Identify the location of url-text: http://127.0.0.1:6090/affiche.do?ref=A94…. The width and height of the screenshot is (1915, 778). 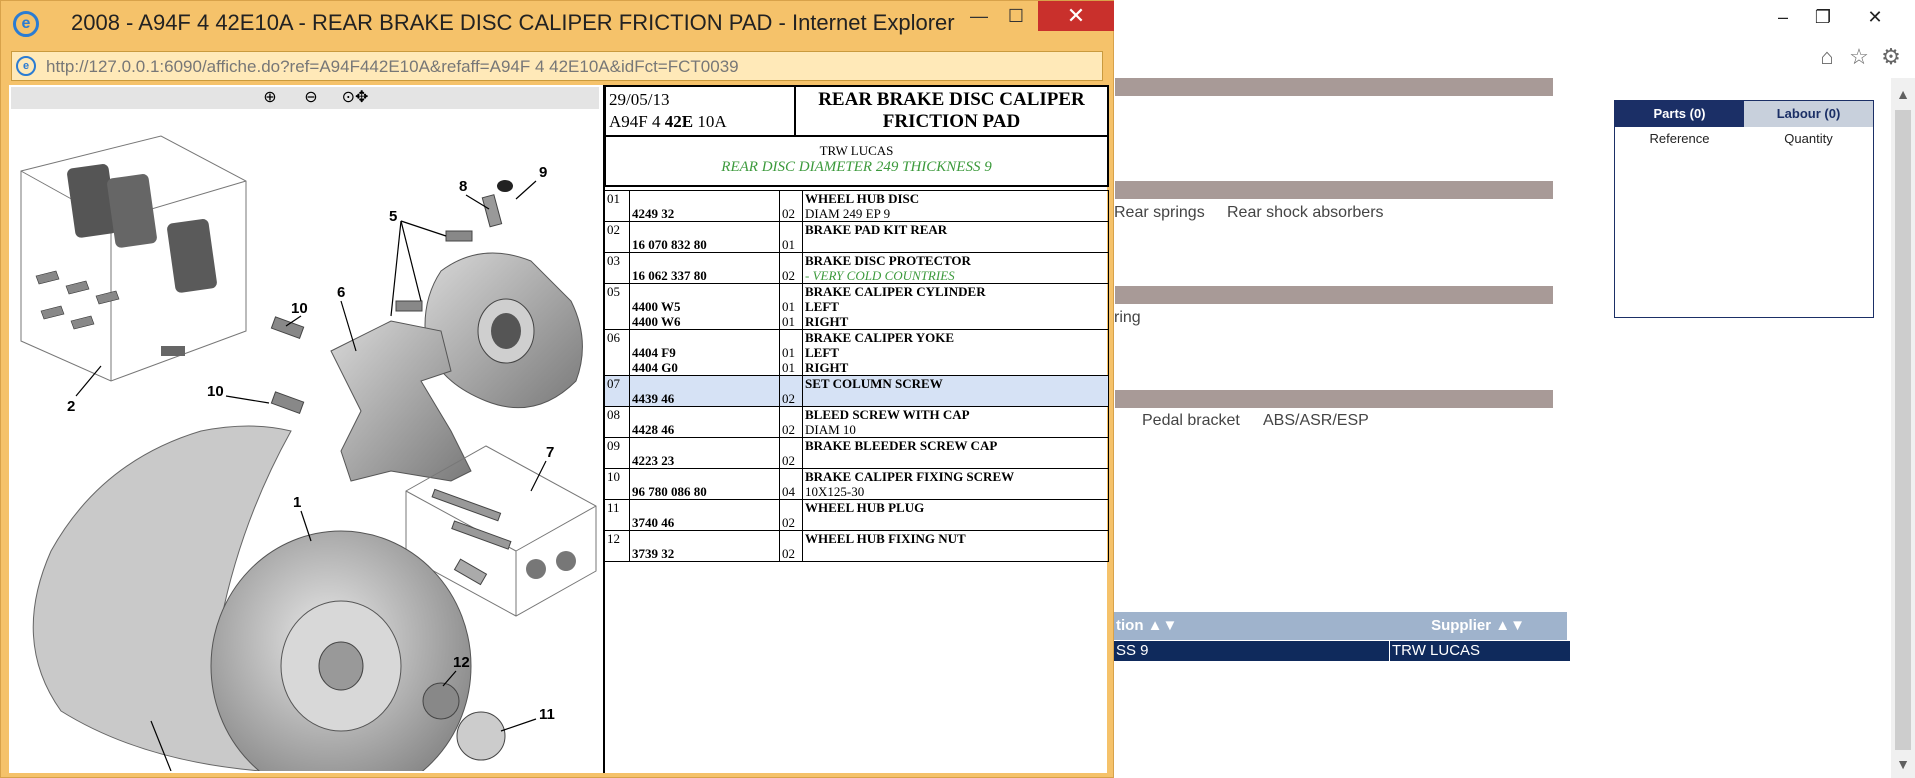
(392, 67).